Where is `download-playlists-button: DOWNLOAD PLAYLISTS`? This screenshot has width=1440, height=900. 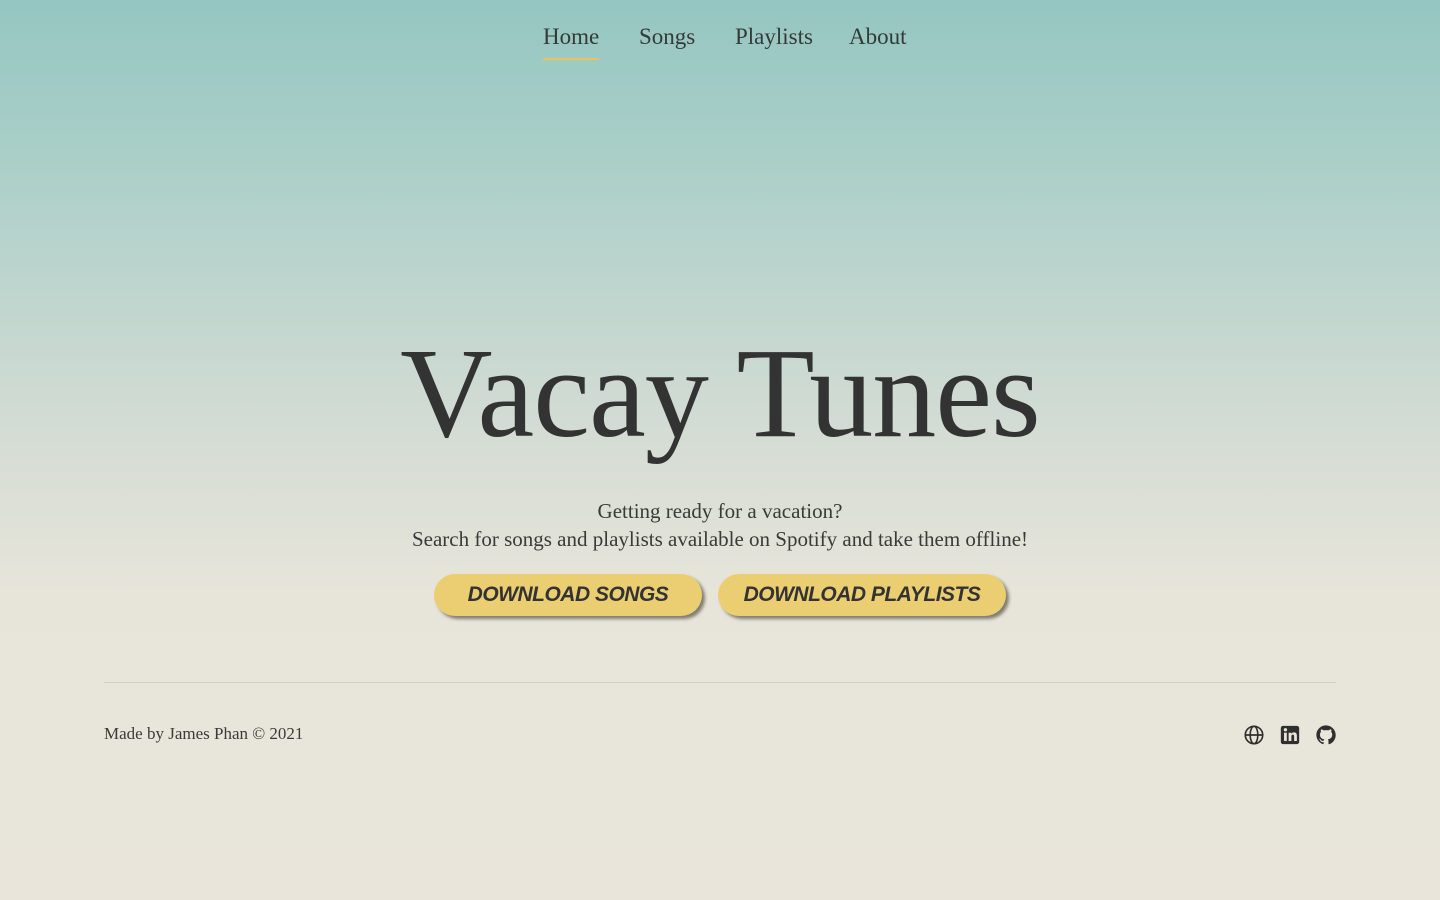
download-playlists-button: DOWNLOAD PLAYLISTS is located at coordinates (862, 595).